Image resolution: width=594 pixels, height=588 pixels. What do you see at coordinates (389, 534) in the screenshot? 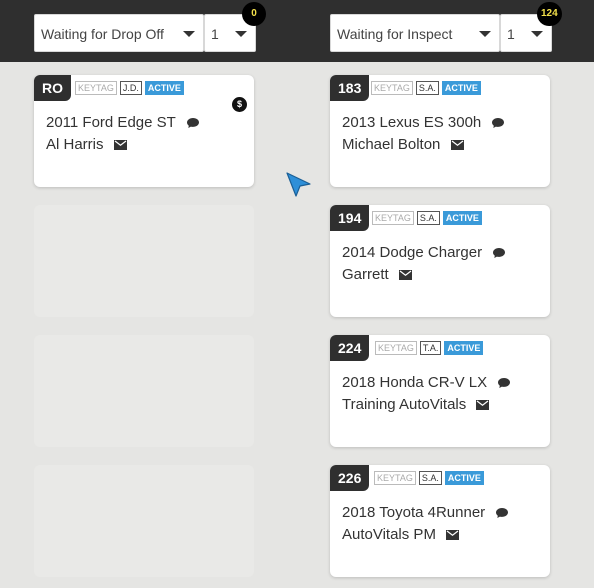
I see `customer-name: AutoVitals PM` at bounding box center [389, 534].